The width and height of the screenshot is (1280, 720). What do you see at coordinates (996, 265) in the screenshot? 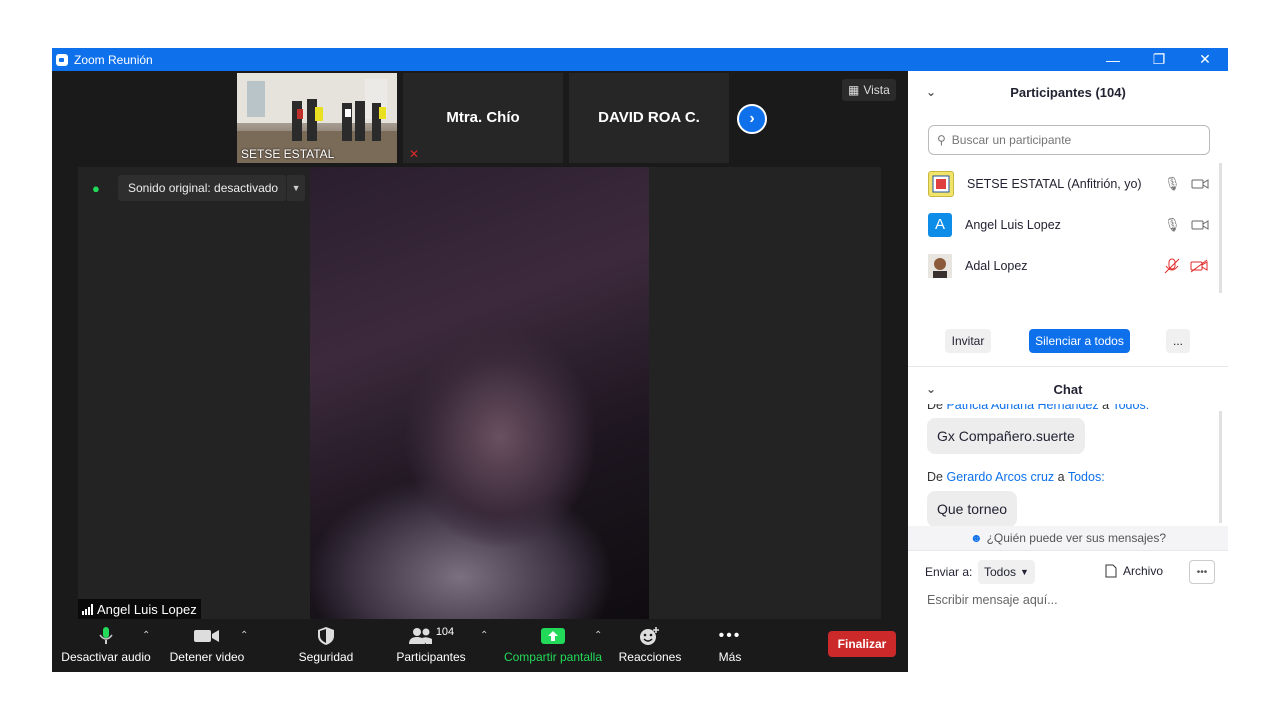
I see `participant-name: Adal Lopez` at bounding box center [996, 265].